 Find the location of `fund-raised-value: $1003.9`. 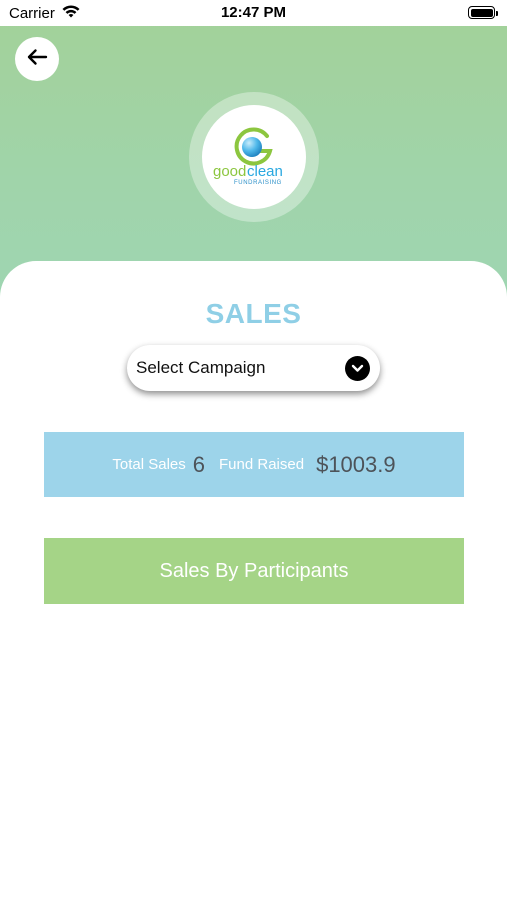

fund-raised-value: $1003.9 is located at coordinates (356, 464).